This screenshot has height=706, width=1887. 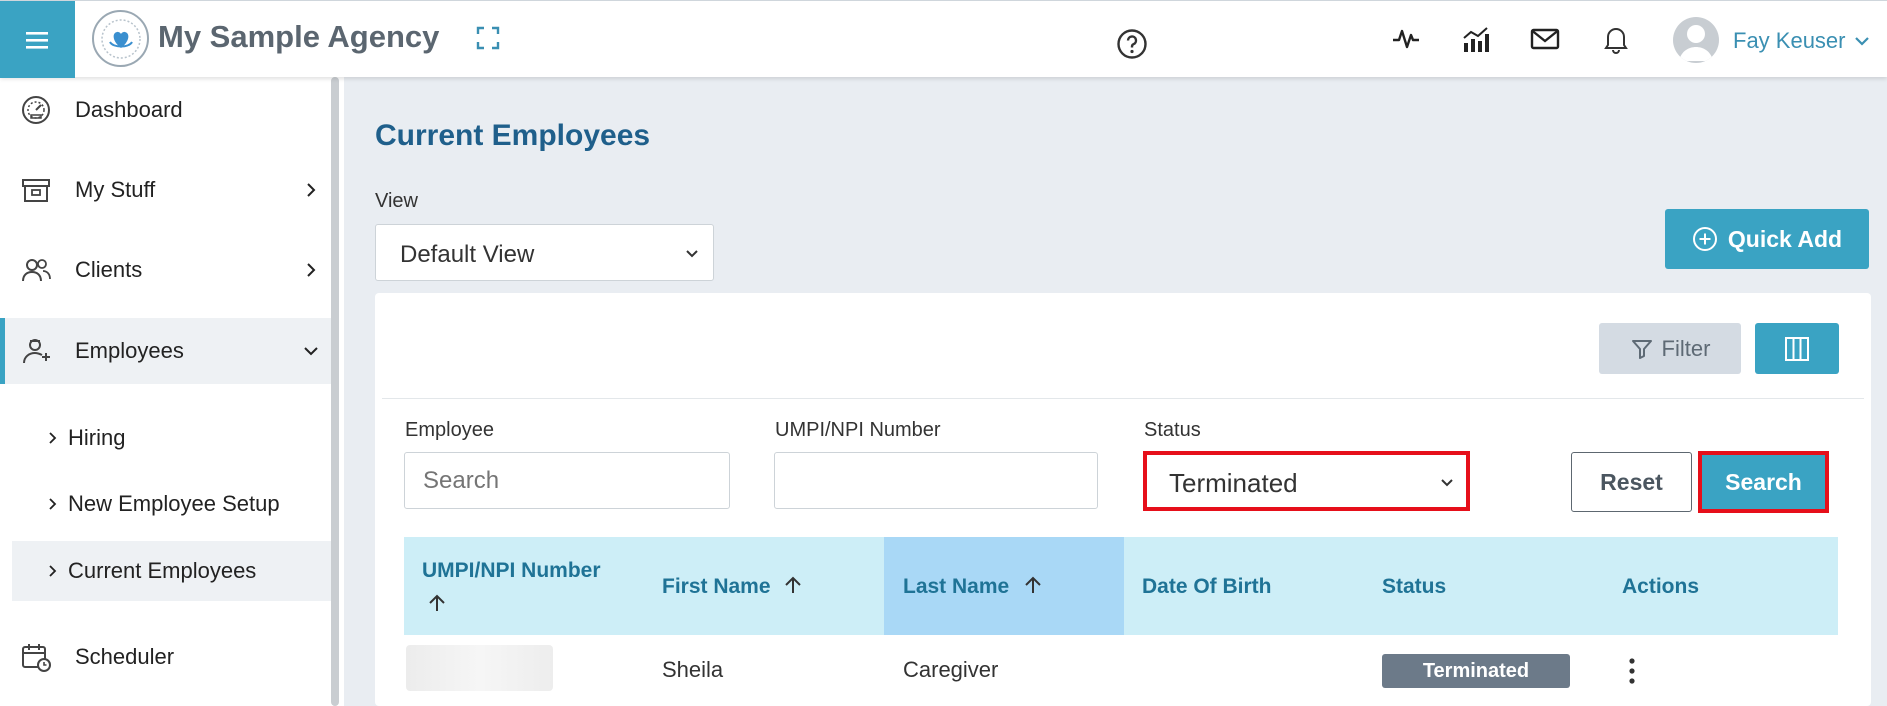 I want to click on column-header-status: Status, so click(x=1484, y=586).